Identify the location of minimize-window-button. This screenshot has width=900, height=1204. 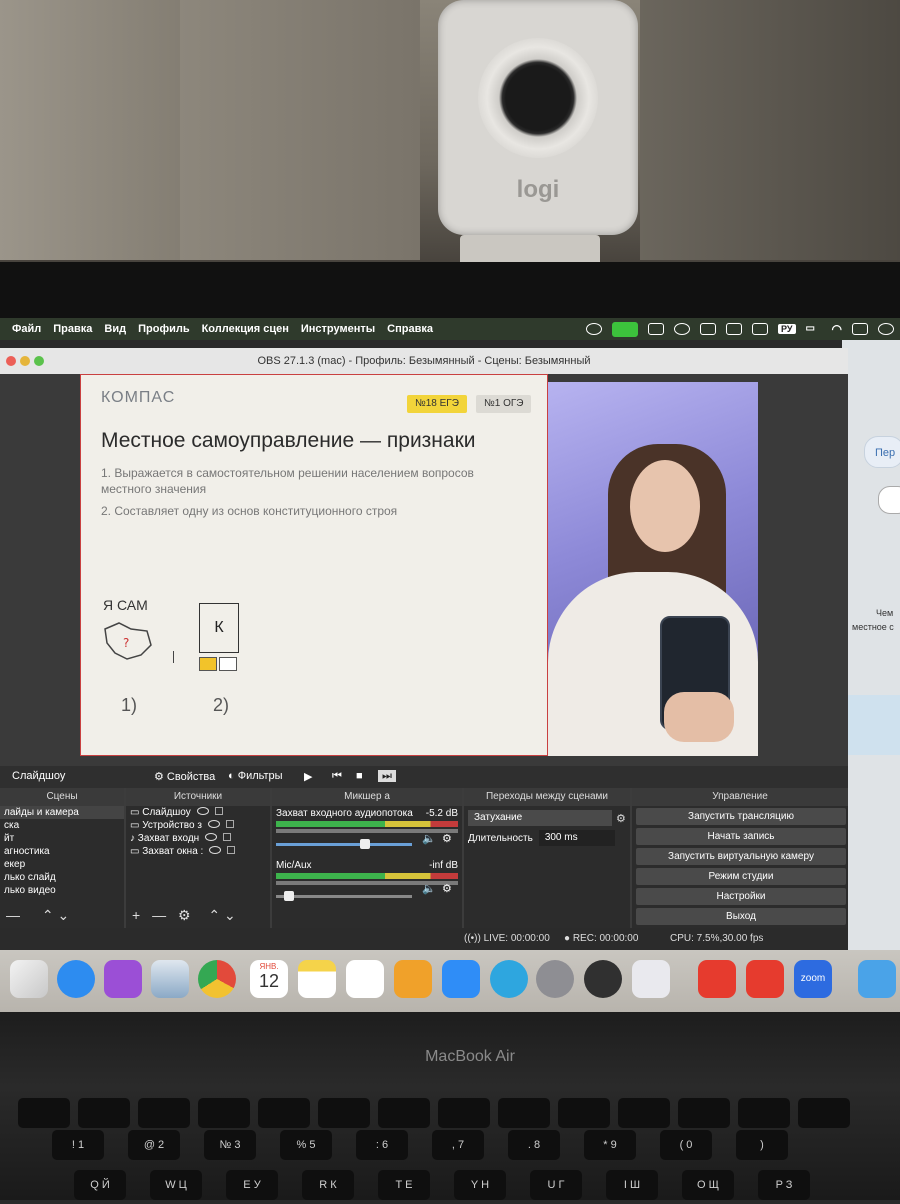
(25, 361).